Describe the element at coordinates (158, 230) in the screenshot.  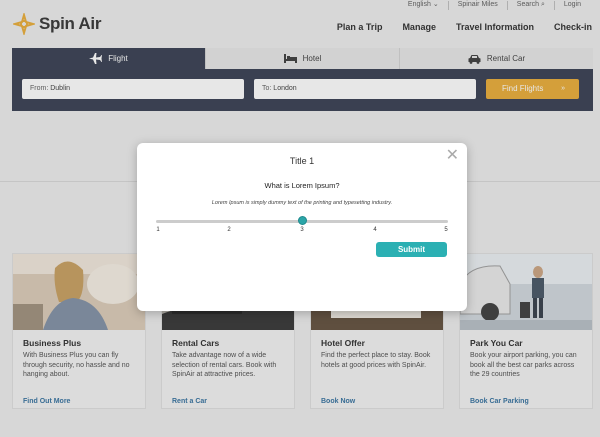
I see `scale-label: 1` at that location.